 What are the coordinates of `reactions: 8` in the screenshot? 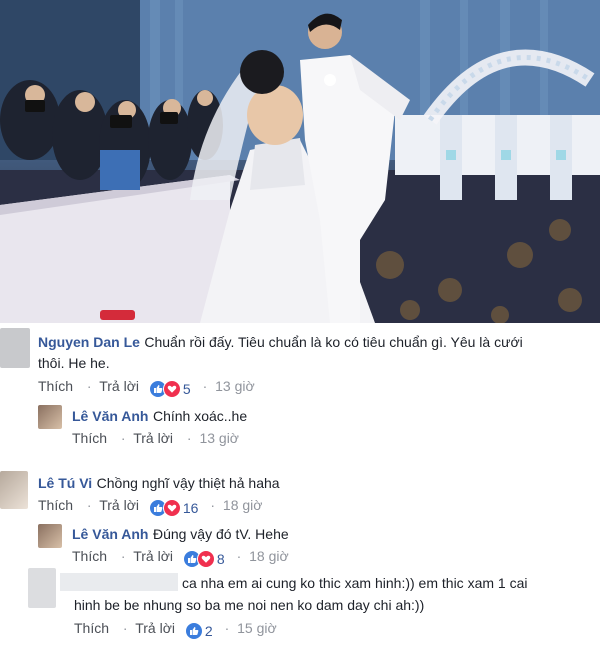 It's located at (203, 559).